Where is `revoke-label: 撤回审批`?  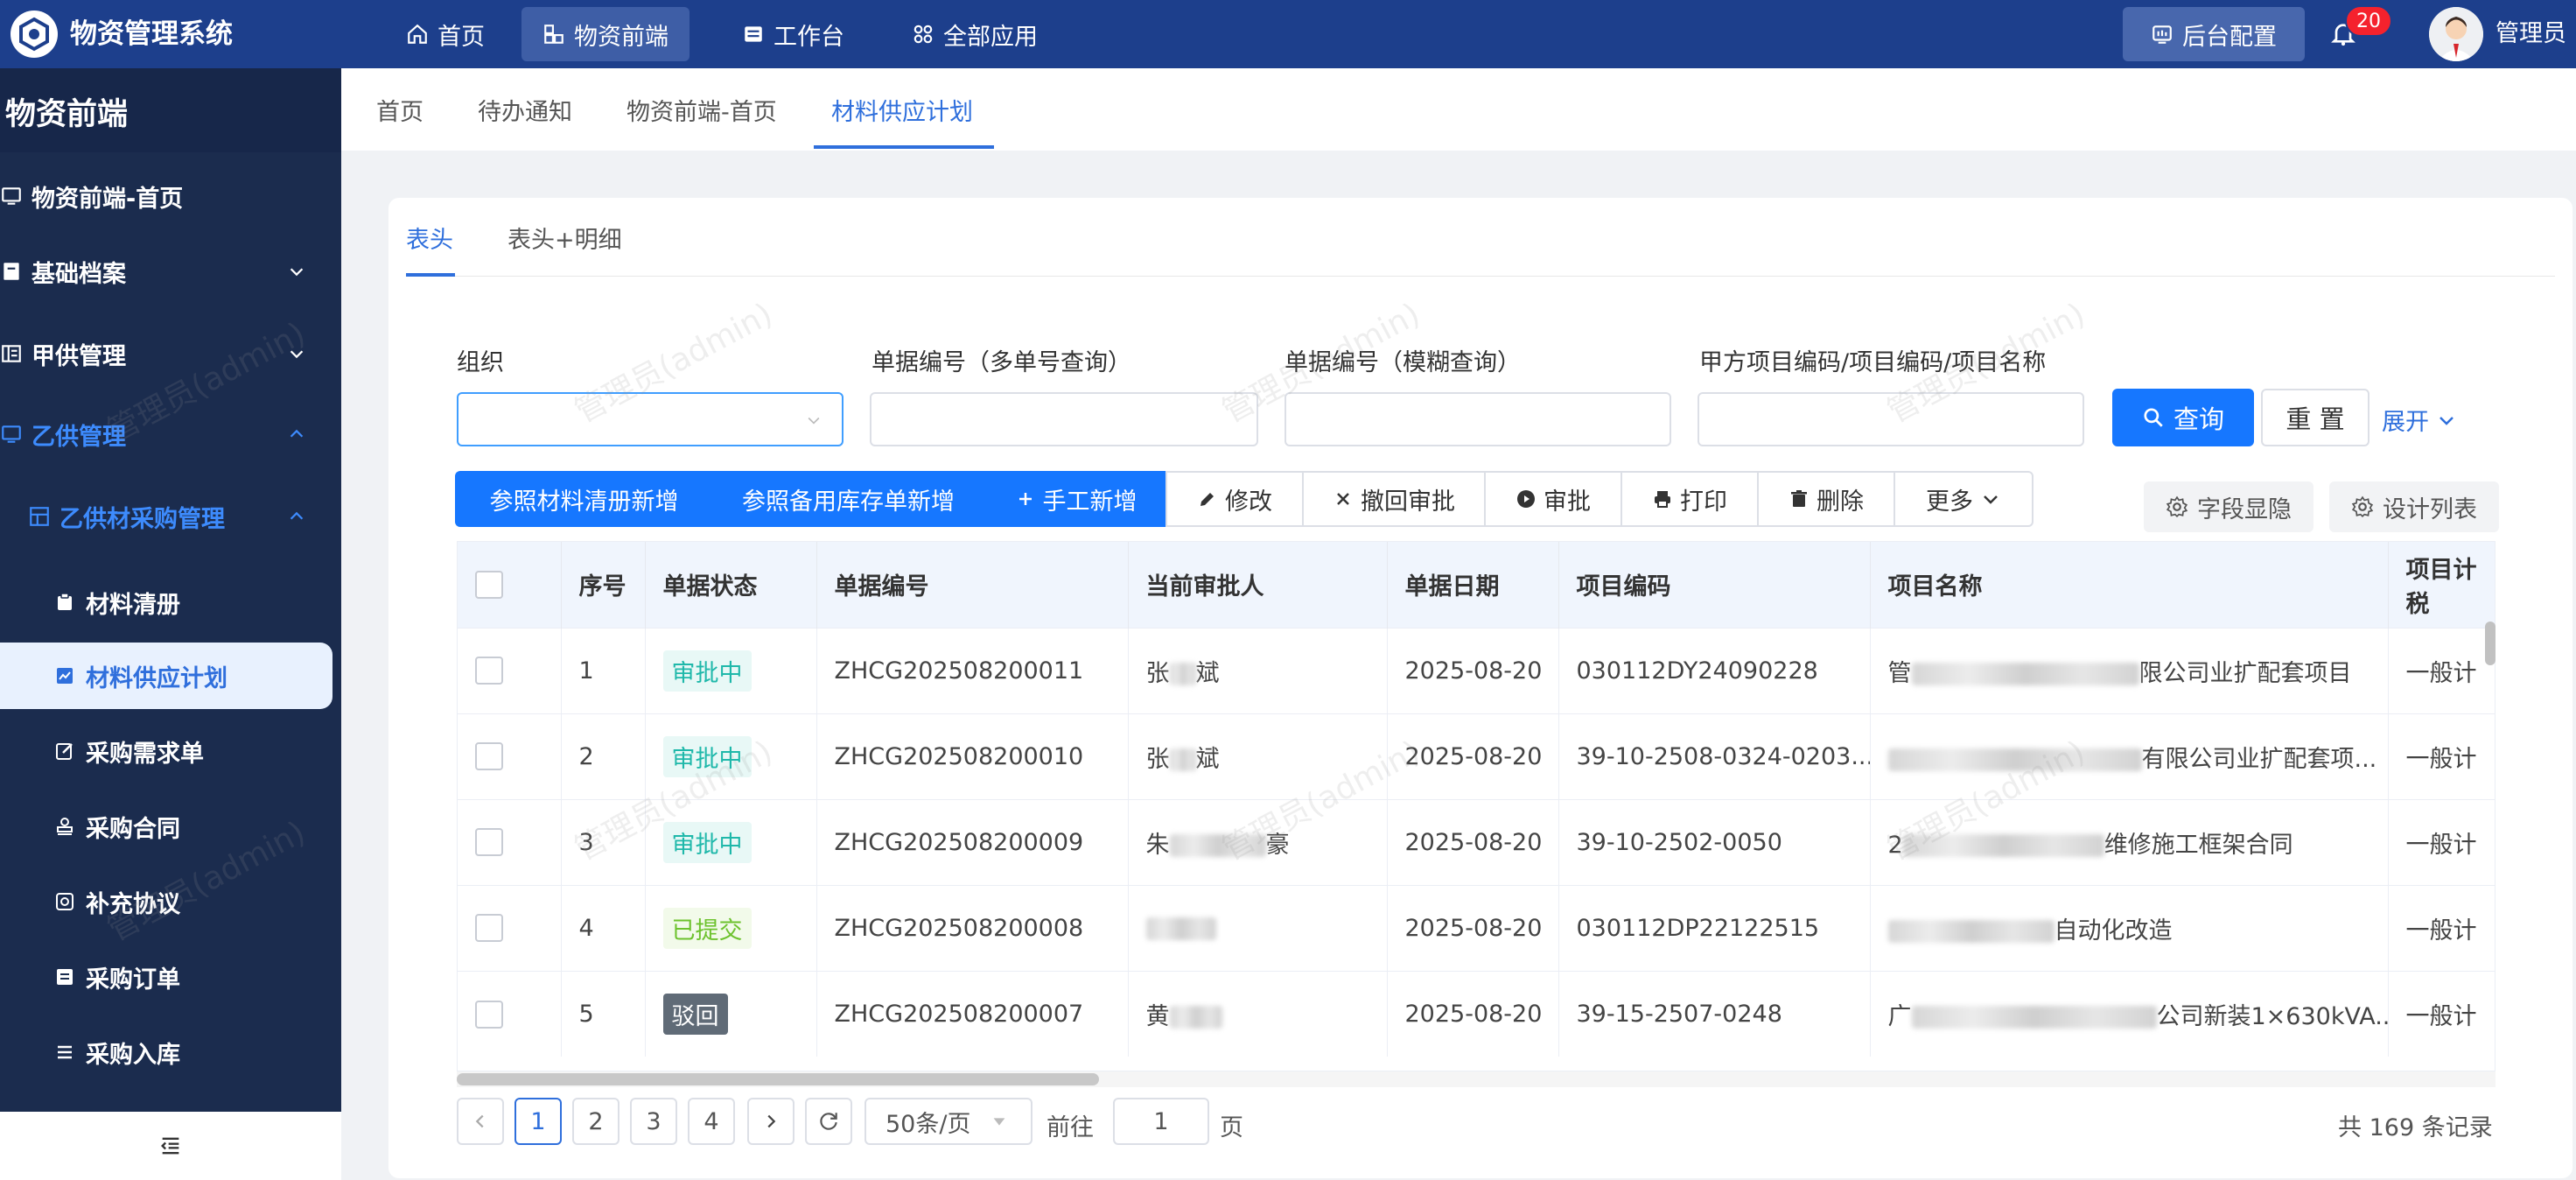 revoke-label: 撤回审批 is located at coordinates (1408, 502).